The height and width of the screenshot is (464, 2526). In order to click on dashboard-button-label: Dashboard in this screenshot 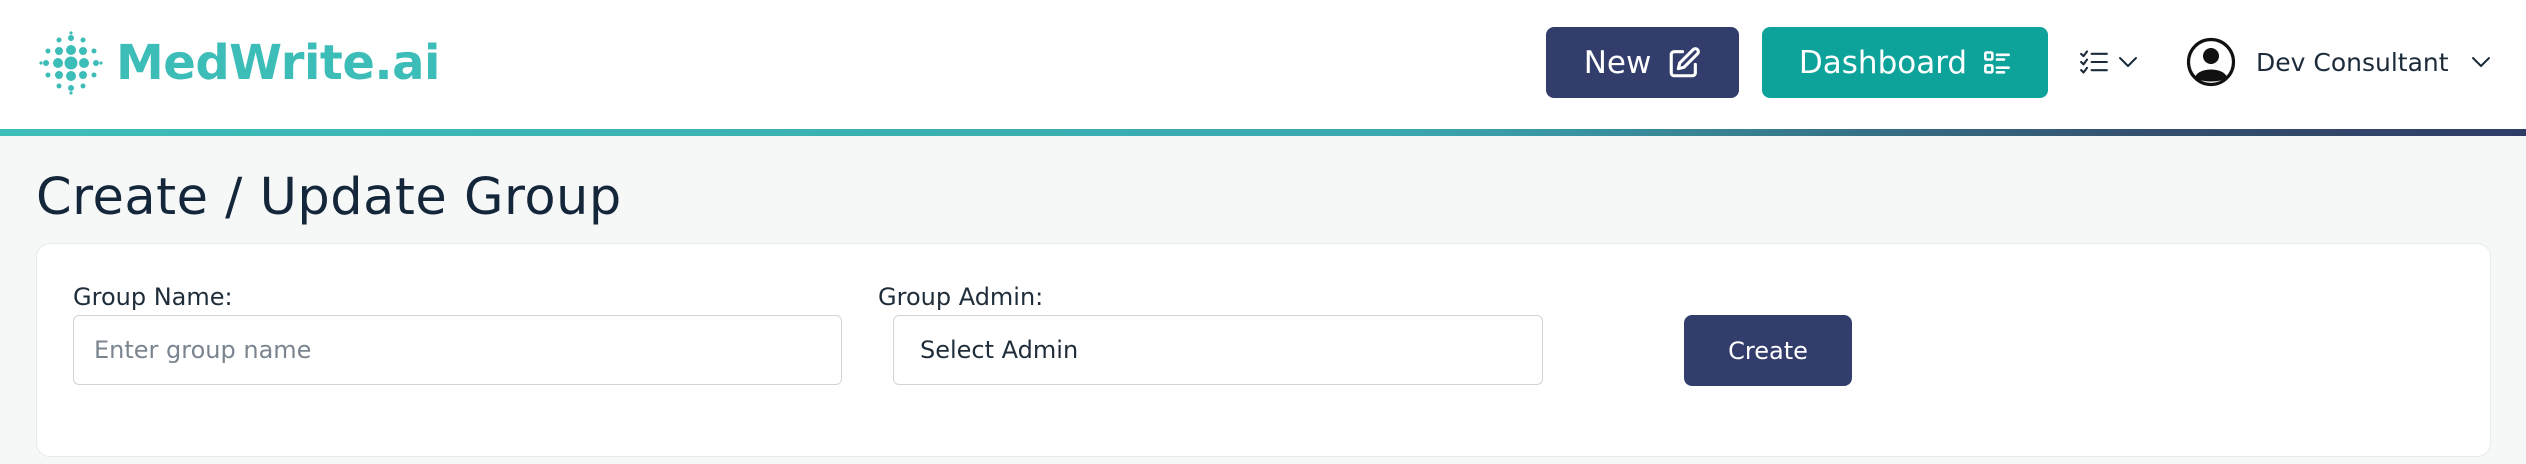, I will do `click(1883, 62)`.